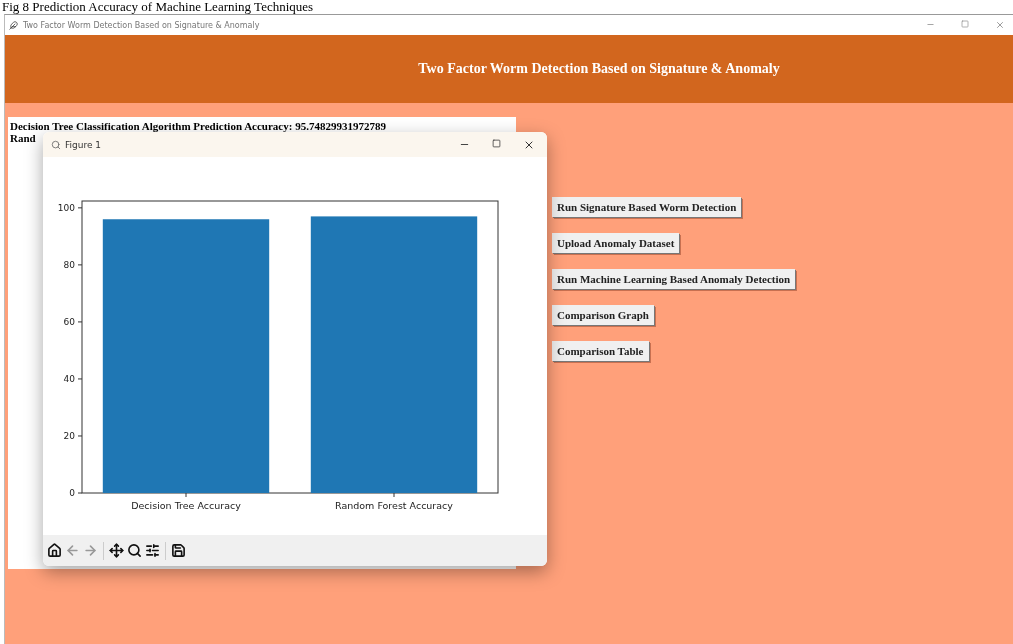  Describe the element at coordinates (616, 243) in the screenshot. I see `action-button: Upload Anomaly Dataset` at that location.